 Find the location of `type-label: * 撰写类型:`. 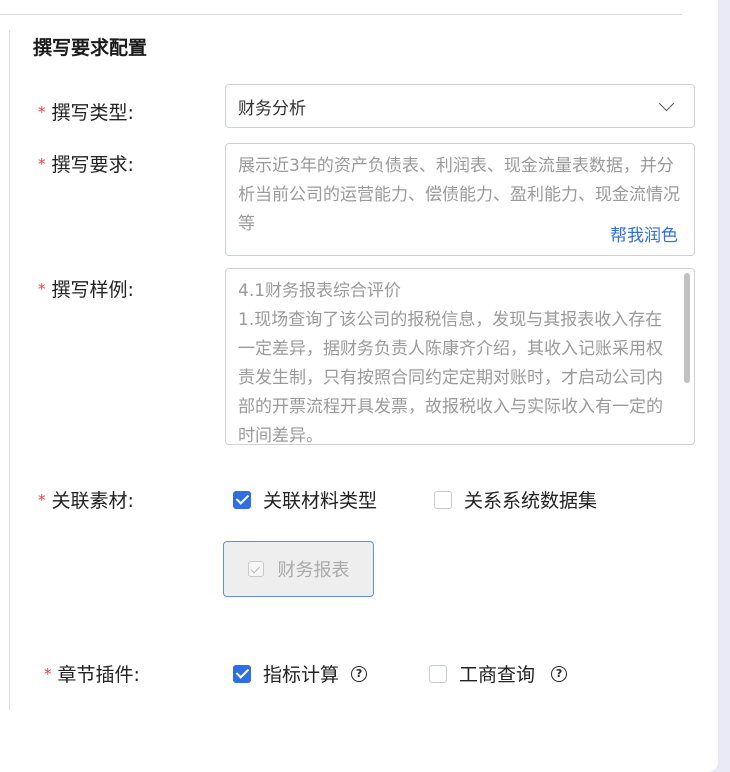

type-label: * 撰写类型: is located at coordinates (86, 113).